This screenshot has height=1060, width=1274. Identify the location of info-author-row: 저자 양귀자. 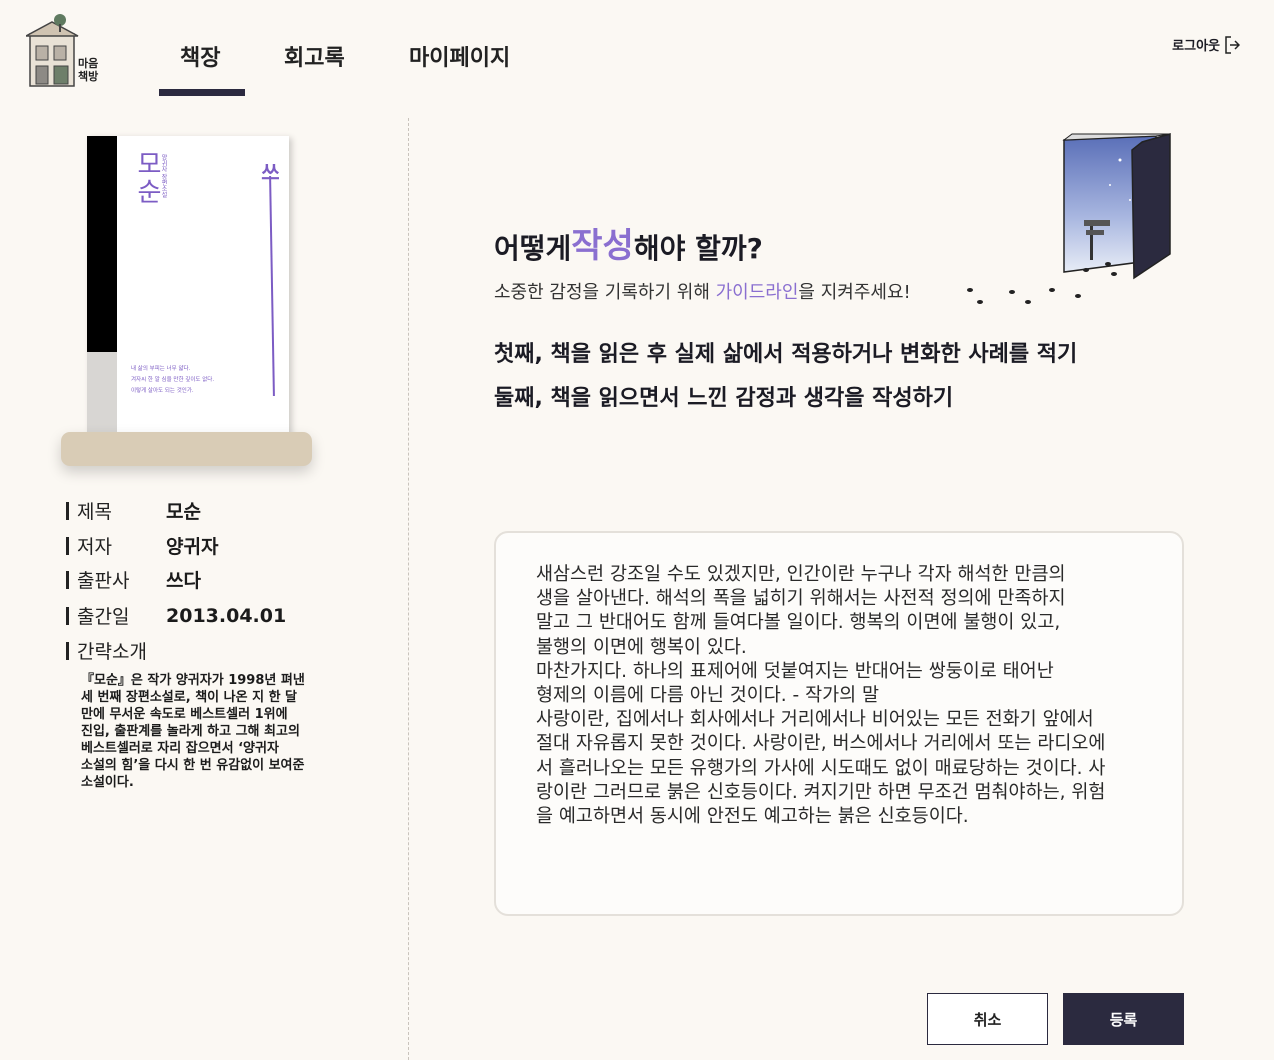
(142, 545).